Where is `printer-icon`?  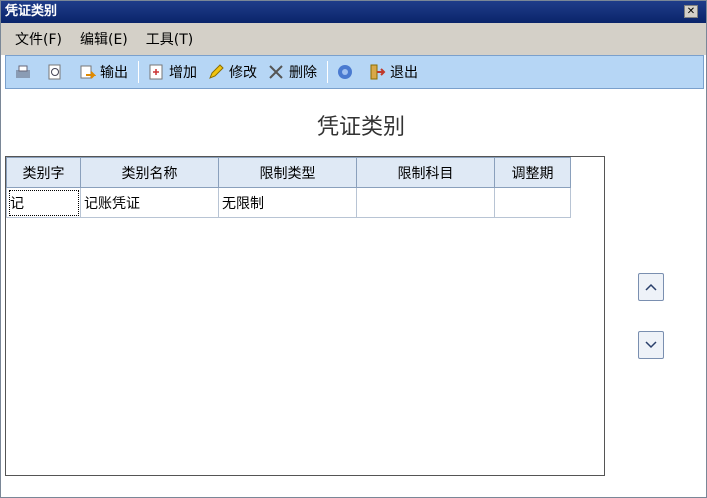 printer-icon is located at coordinates (23, 72).